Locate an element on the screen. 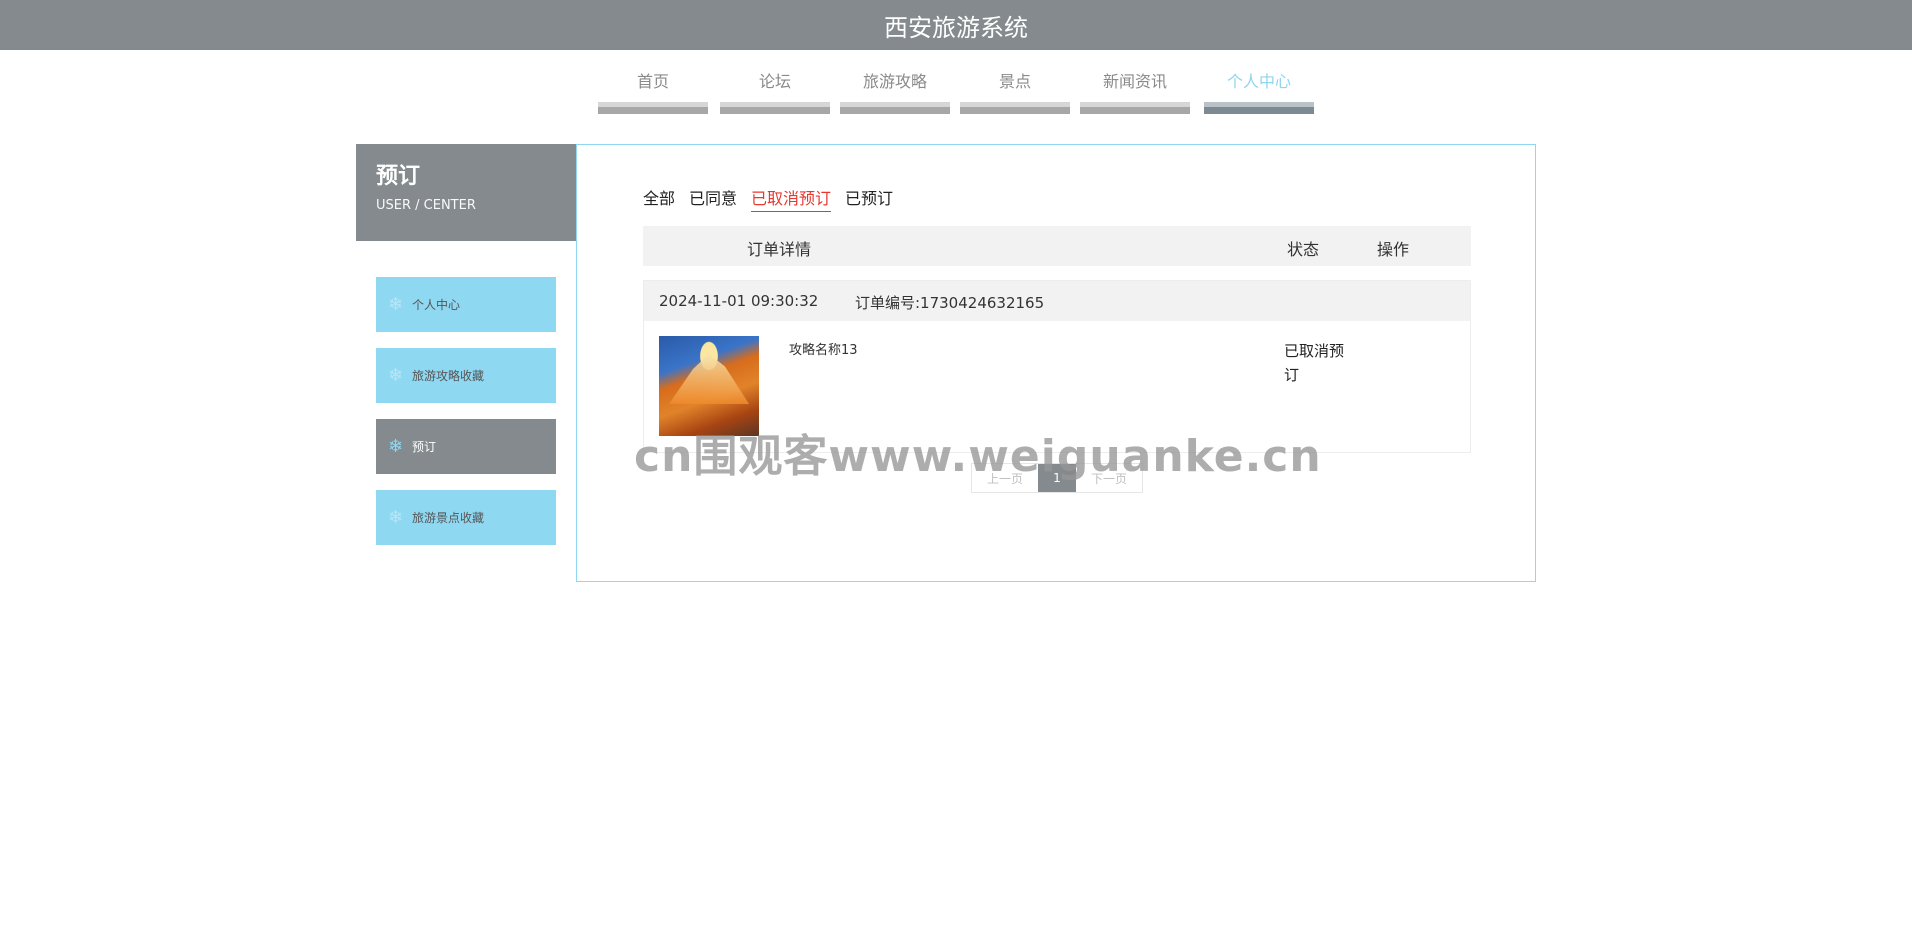 Image resolution: width=1912 pixels, height=928 pixels. order-time: 2024-11-01 09:30:32 is located at coordinates (739, 301).